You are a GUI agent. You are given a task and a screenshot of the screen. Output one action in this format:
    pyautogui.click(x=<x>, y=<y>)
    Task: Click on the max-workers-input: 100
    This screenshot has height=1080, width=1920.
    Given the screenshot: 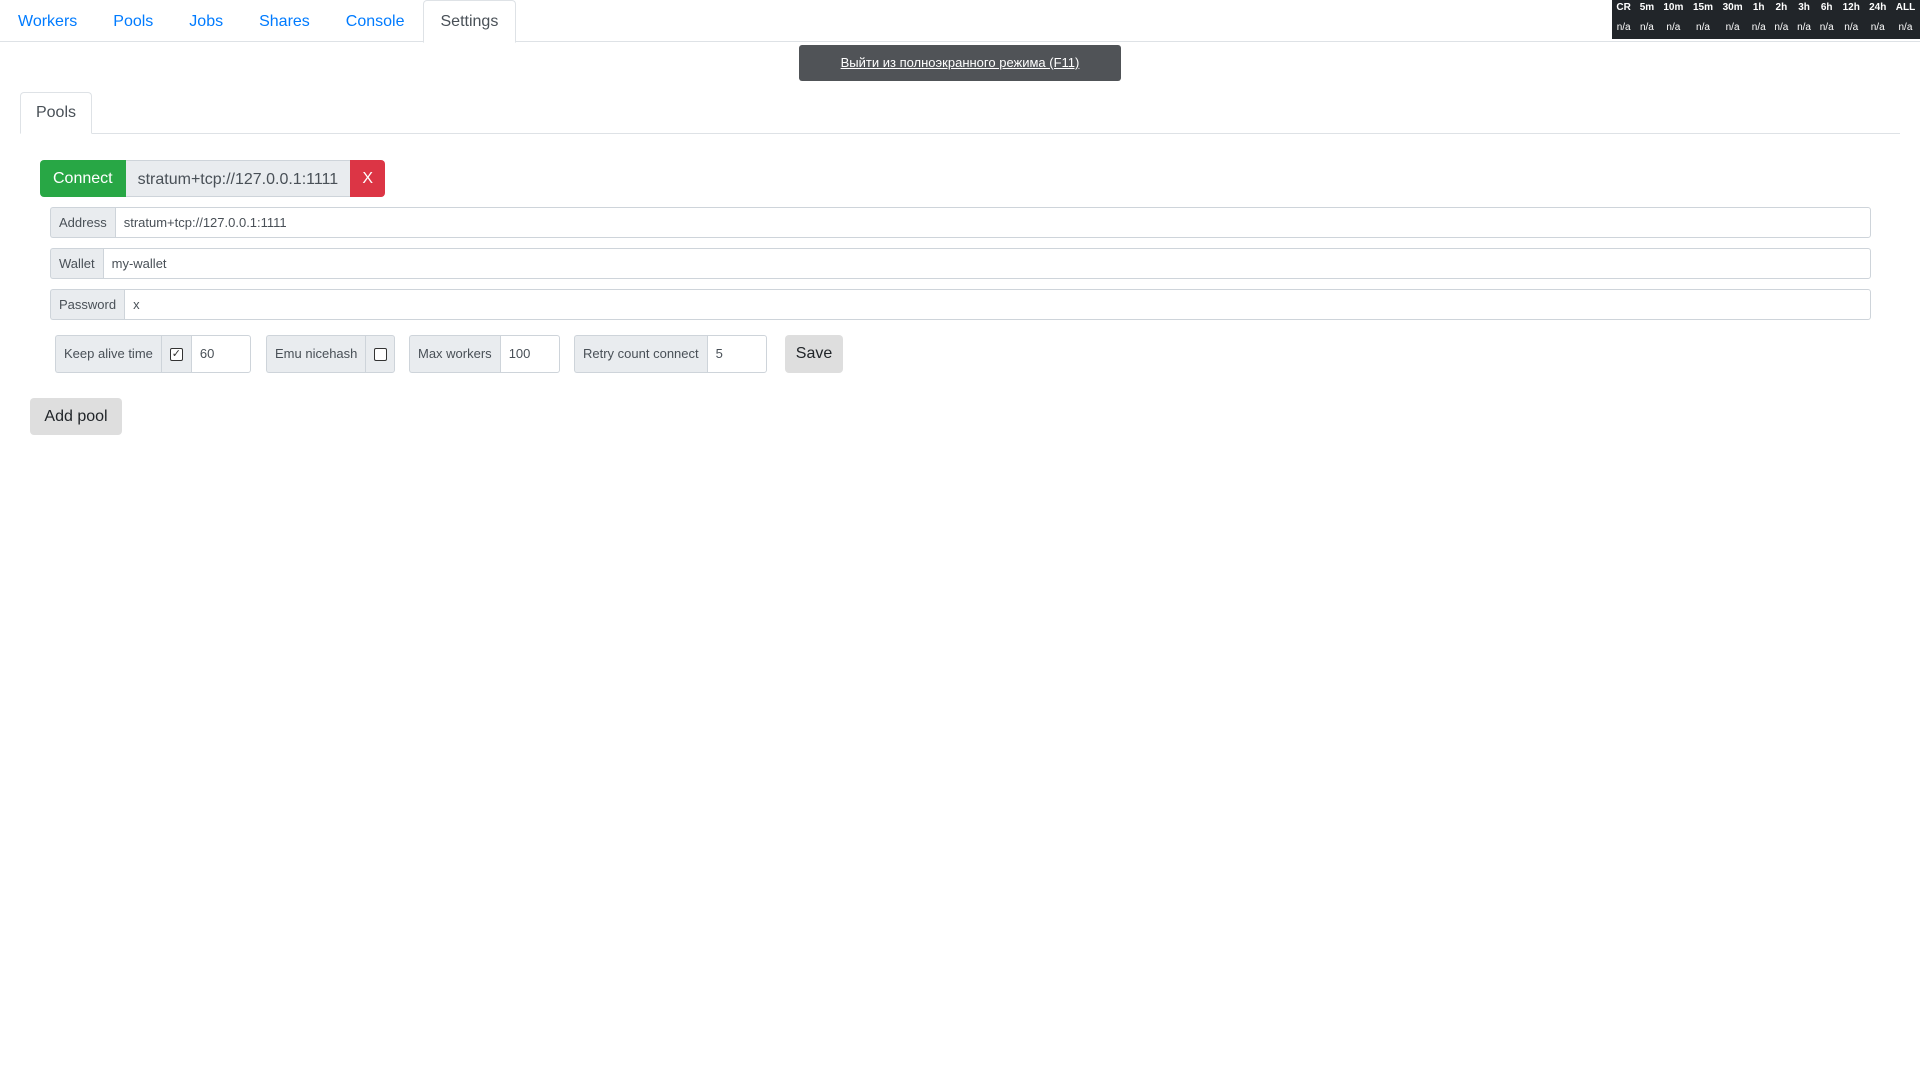 What is the action you would take?
    pyautogui.click(x=529, y=354)
    